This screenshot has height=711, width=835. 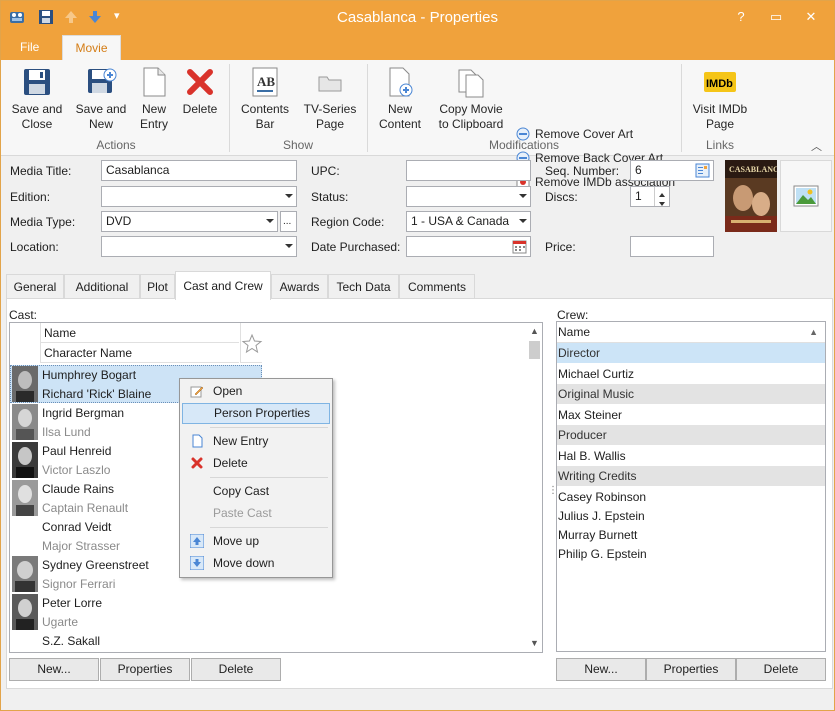 I want to click on save-and-new-button: Save and New, so click(x=101, y=99).